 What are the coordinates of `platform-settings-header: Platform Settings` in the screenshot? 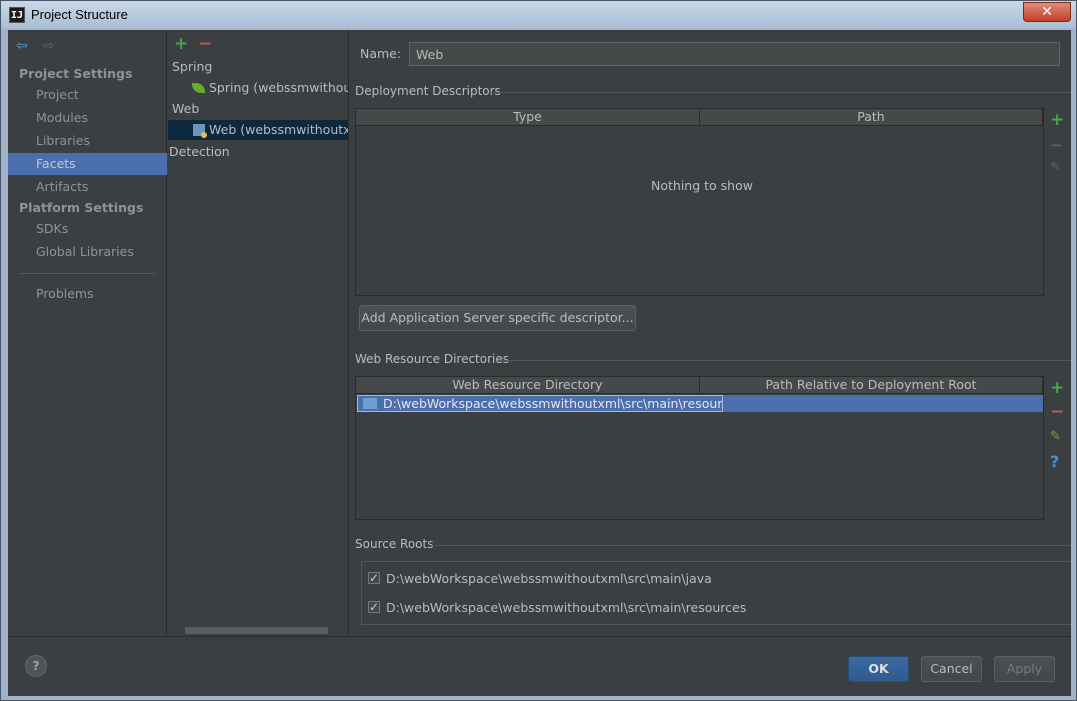 It's located at (81, 207).